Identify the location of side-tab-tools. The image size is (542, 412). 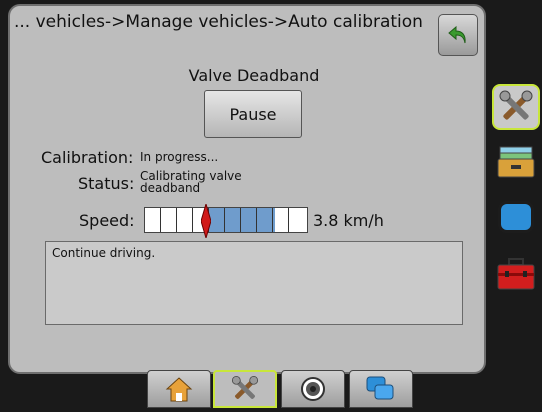
(516, 107).